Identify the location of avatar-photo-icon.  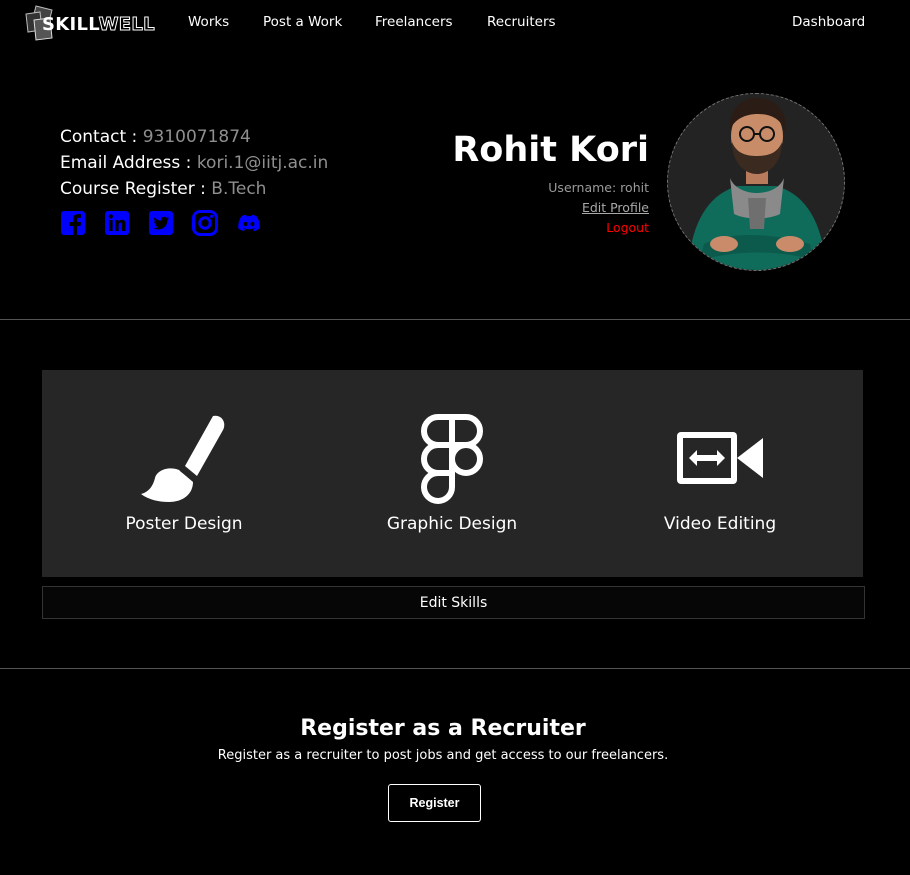
(756, 182).